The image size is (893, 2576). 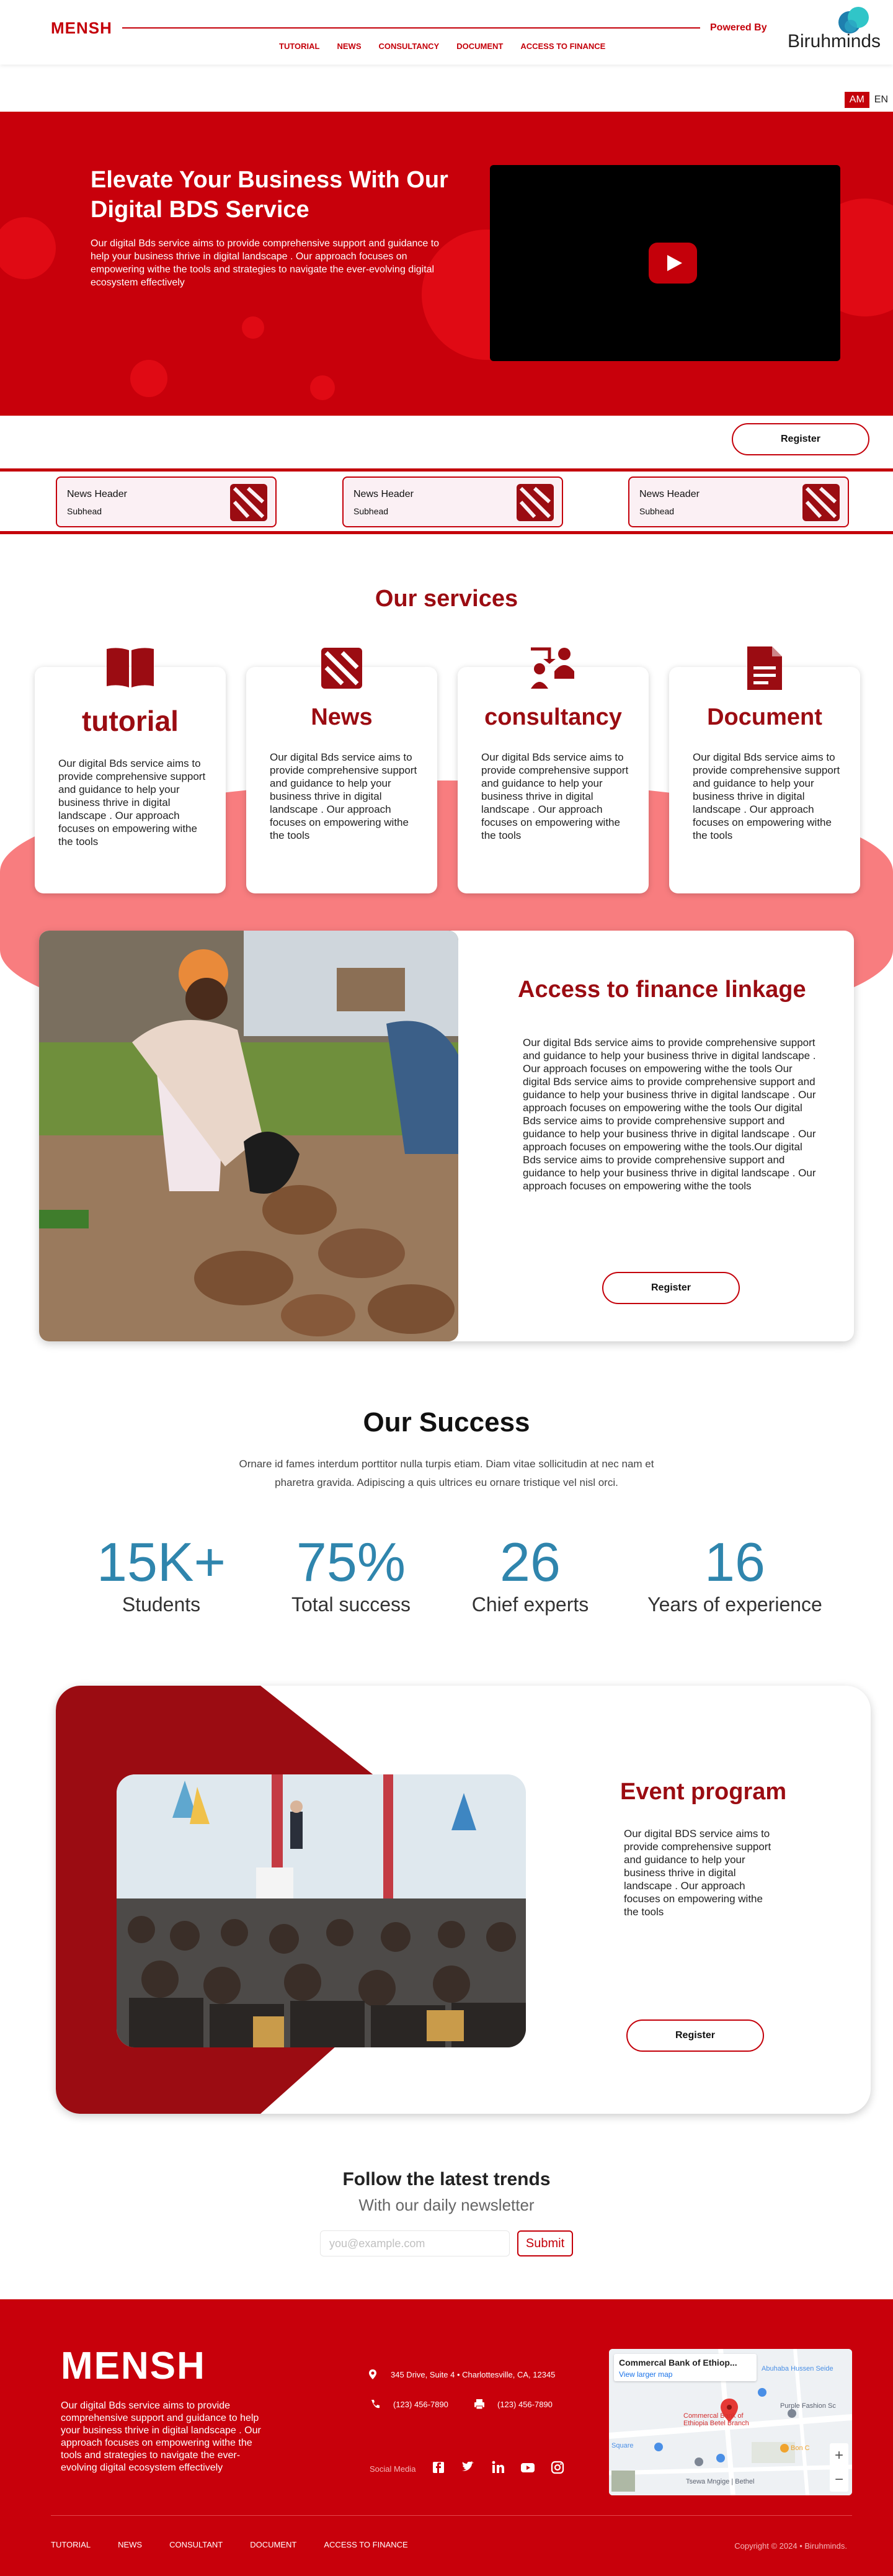 What do you see at coordinates (393, 2469) in the screenshot?
I see `social-media-label: Social Media` at bounding box center [393, 2469].